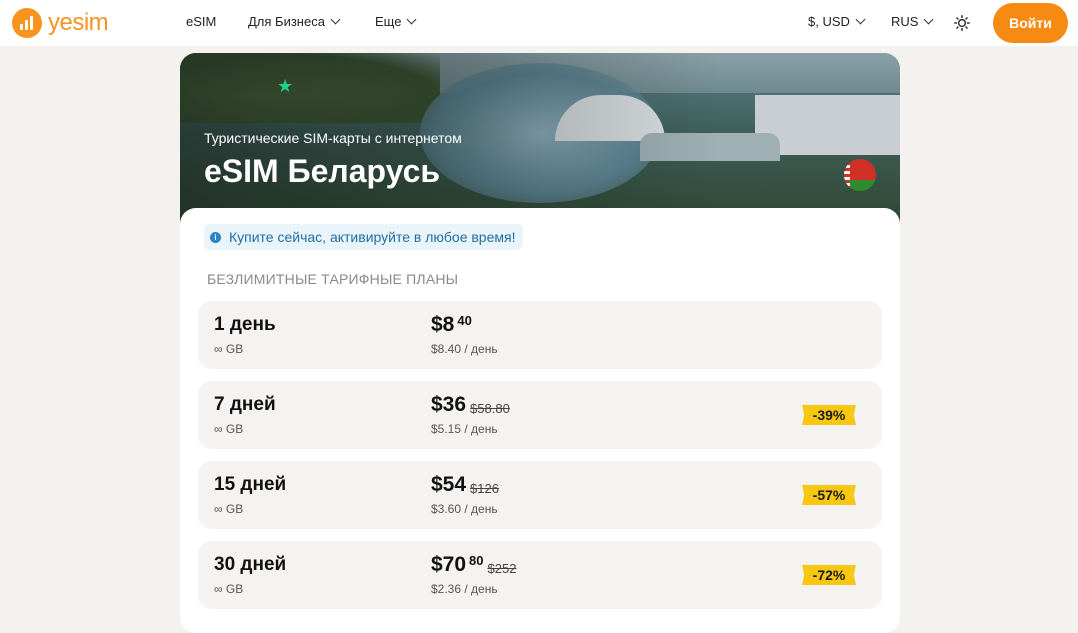  I want to click on price-per-day: $3.60 / день, so click(464, 509).